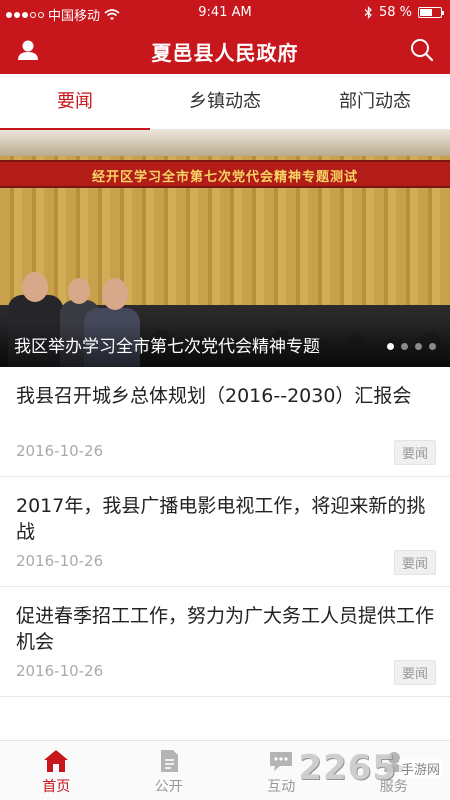 The width and height of the screenshot is (450, 800). What do you see at coordinates (226, 396) in the screenshot?
I see `news-title: 我县召开城乡总体规划（2016--2030）汇报会` at bounding box center [226, 396].